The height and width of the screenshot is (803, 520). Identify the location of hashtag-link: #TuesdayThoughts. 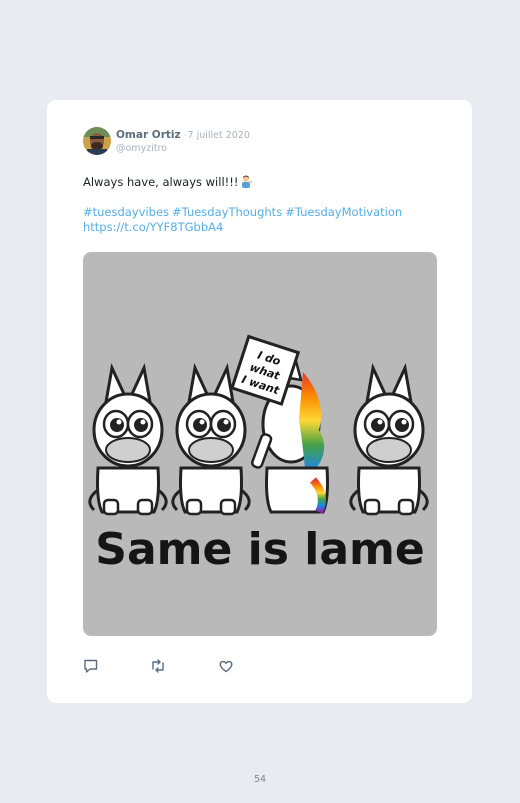
(227, 212).